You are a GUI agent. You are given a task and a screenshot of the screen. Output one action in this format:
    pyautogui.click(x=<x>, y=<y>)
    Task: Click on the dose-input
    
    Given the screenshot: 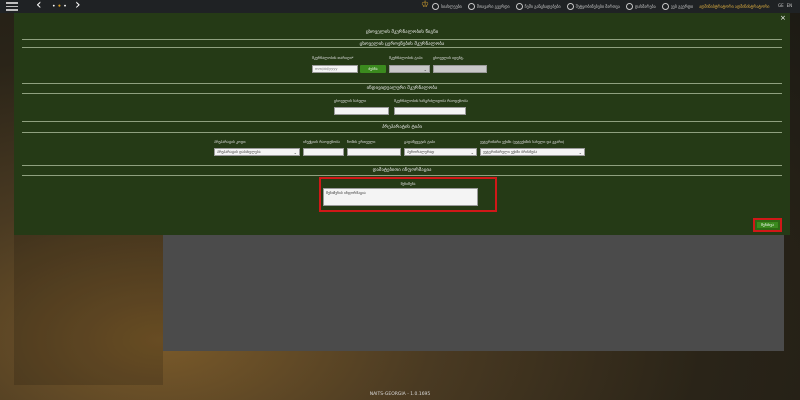 What is the action you would take?
    pyautogui.click(x=323, y=152)
    